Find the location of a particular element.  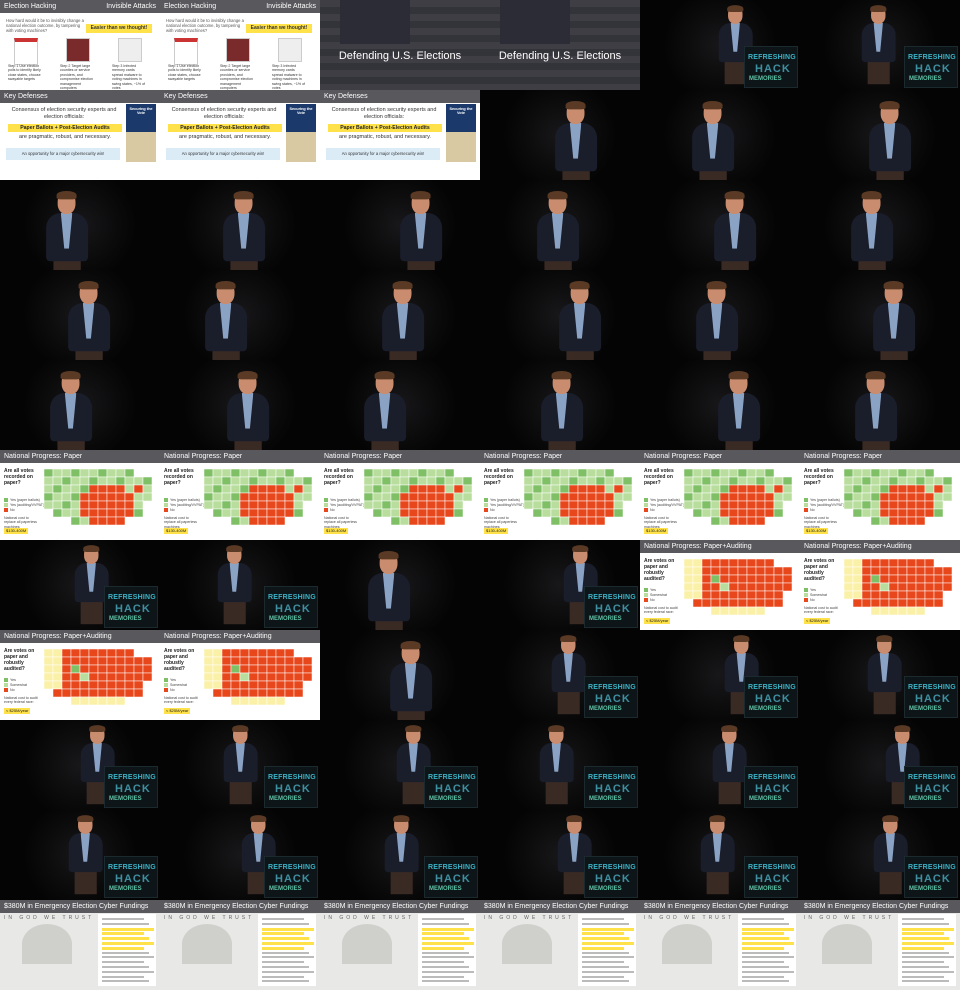

funding-document is located at coordinates (607, 950).